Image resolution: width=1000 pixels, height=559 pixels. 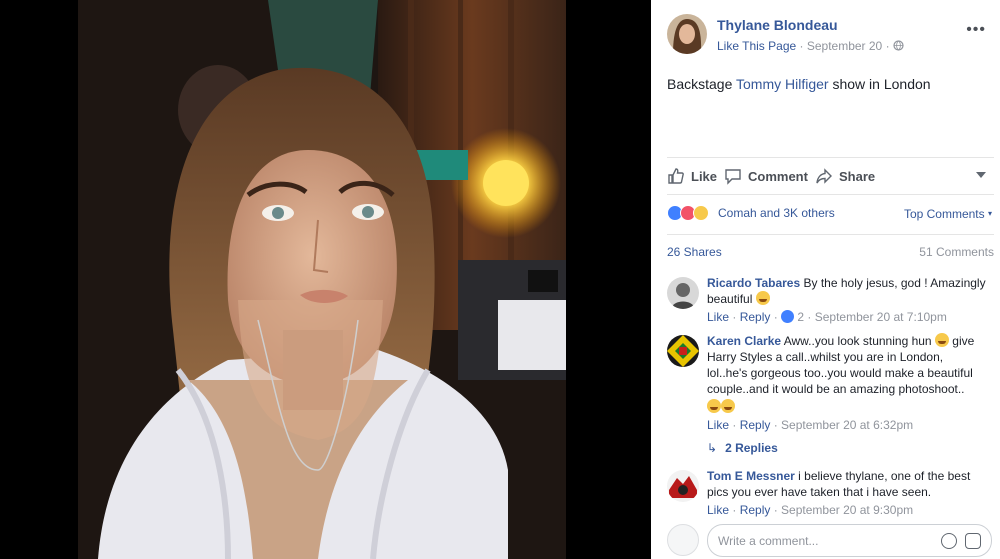 What do you see at coordinates (753, 283) in the screenshot?
I see `comment-author: Ricardo Tabares` at bounding box center [753, 283].